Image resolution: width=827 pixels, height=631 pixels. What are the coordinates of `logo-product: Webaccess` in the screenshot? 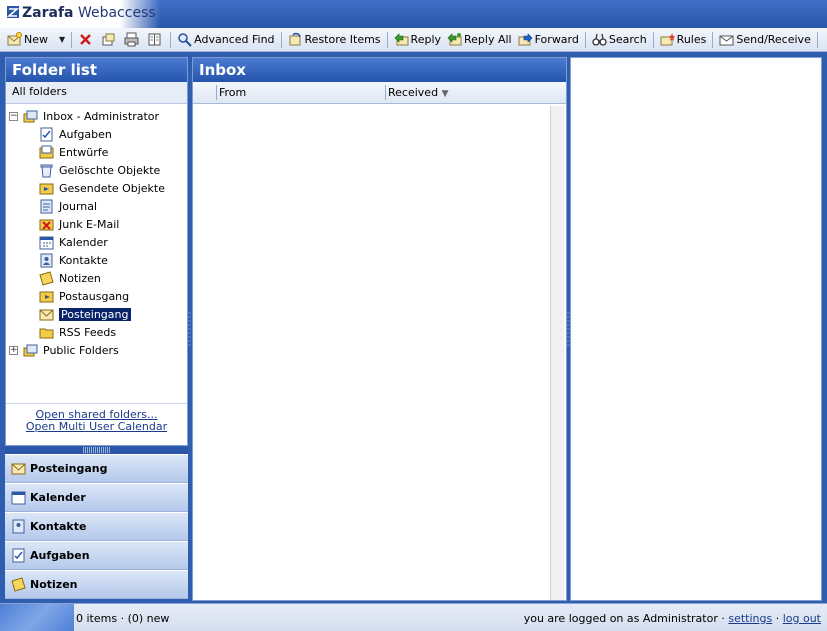 It's located at (116, 13).